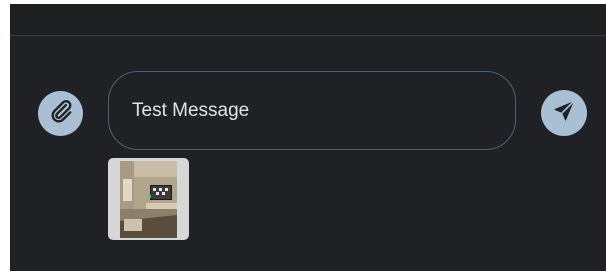  Describe the element at coordinates (308, 35) in the screenshot. I see `divider` at that location.